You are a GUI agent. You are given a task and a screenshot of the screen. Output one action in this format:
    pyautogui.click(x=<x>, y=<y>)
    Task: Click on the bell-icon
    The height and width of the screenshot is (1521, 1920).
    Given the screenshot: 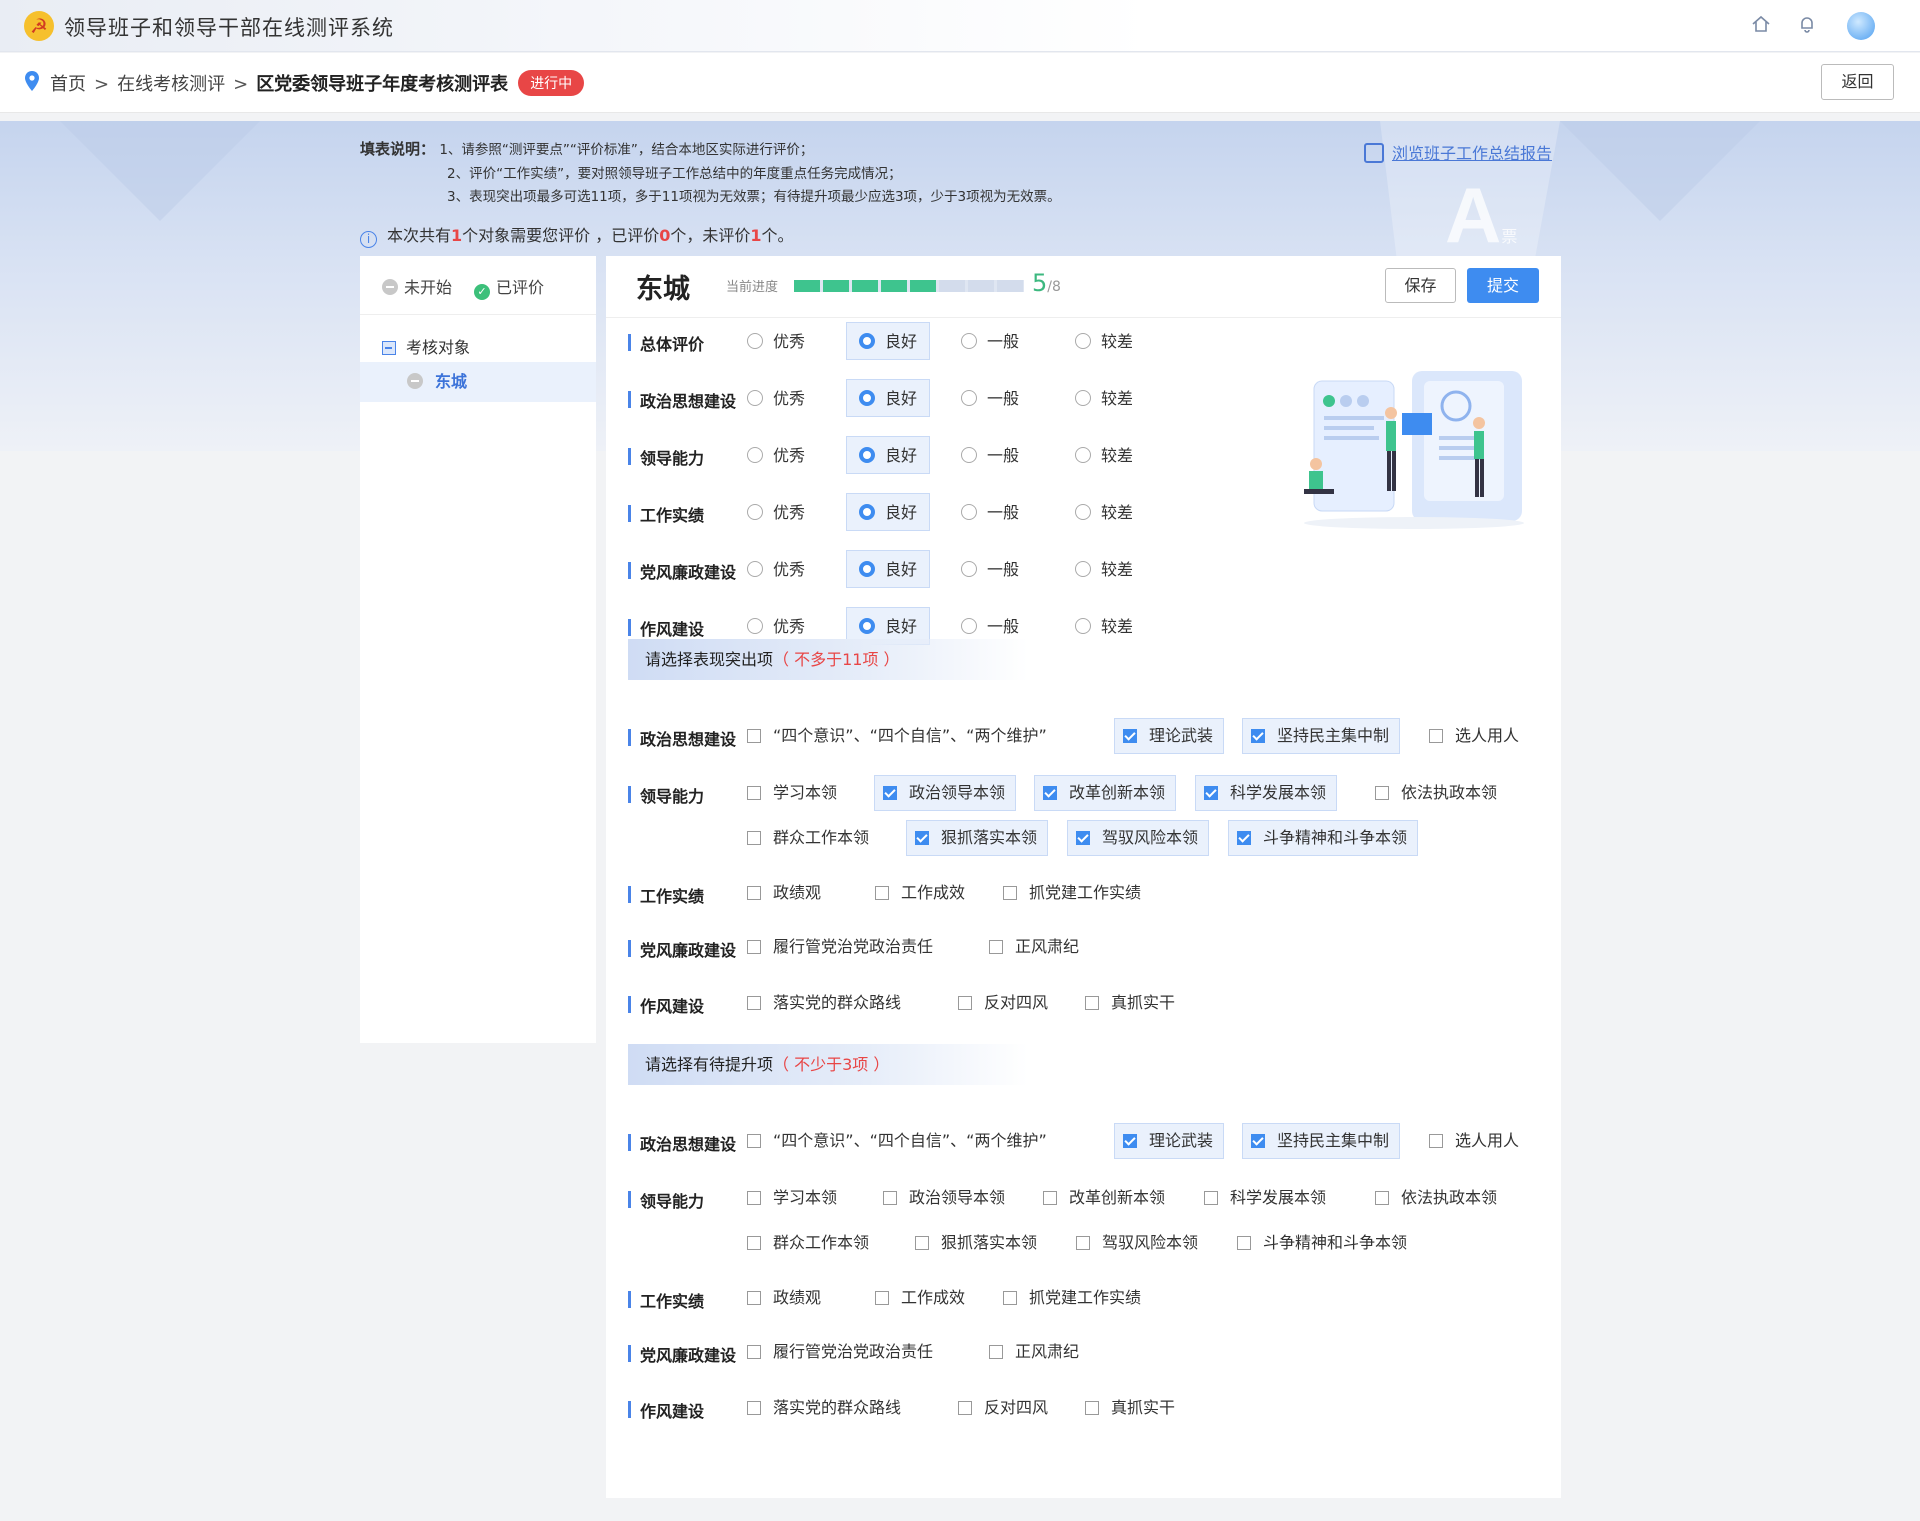 What is the action you would take?
    pyautogui.click(x=1807, y=25)
    